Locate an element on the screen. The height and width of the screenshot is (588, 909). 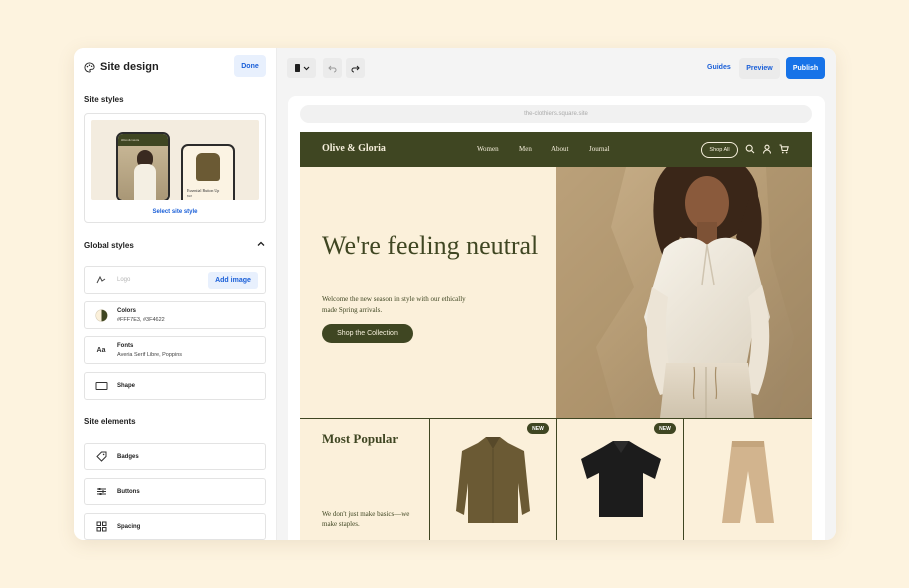
fonts-title: Fonts is located at coordinates (125, 345).